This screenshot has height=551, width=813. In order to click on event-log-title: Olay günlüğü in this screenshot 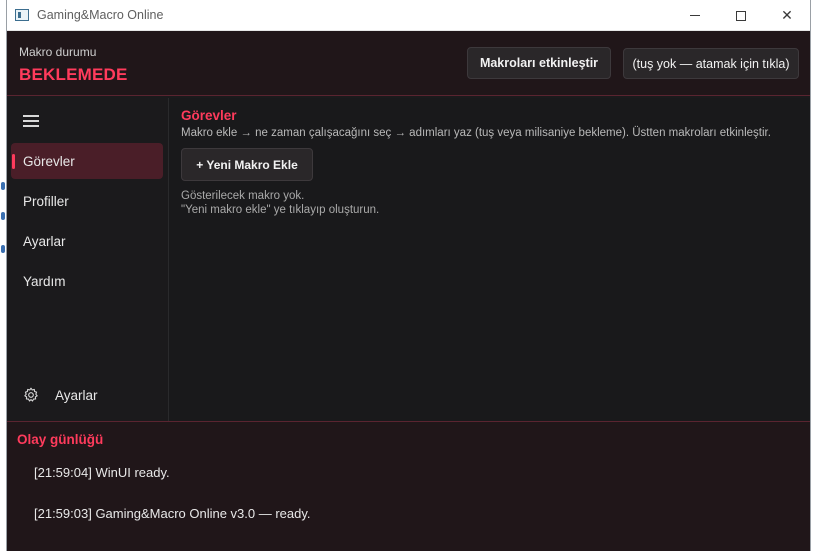, I will do `click(60, 439)`.